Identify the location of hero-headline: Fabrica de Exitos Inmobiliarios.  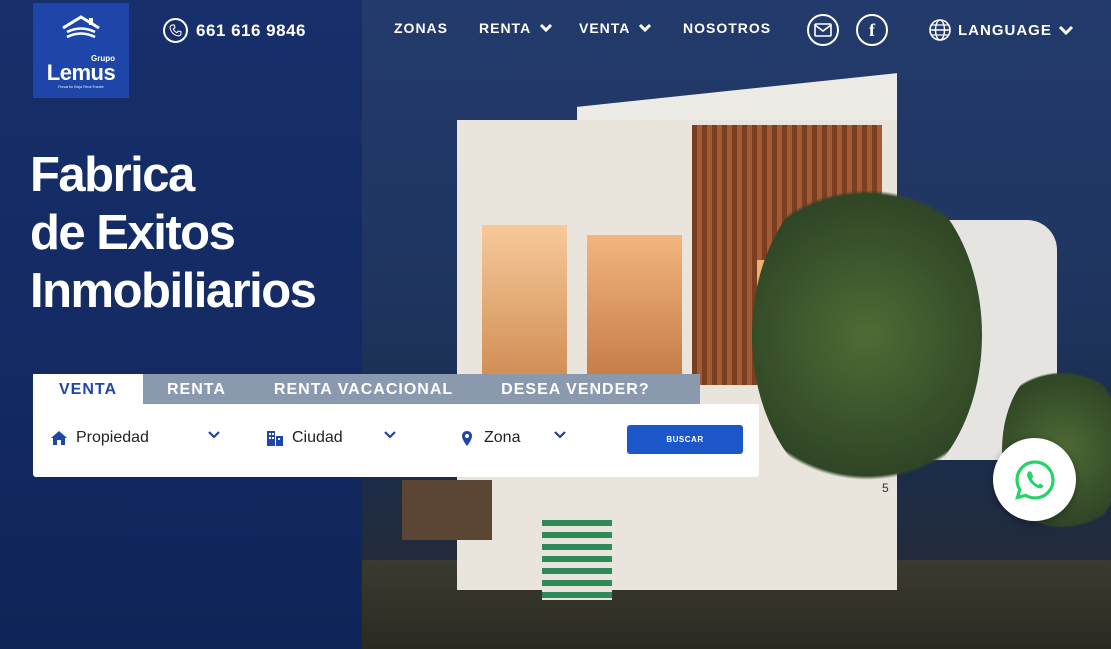
(173, 233).